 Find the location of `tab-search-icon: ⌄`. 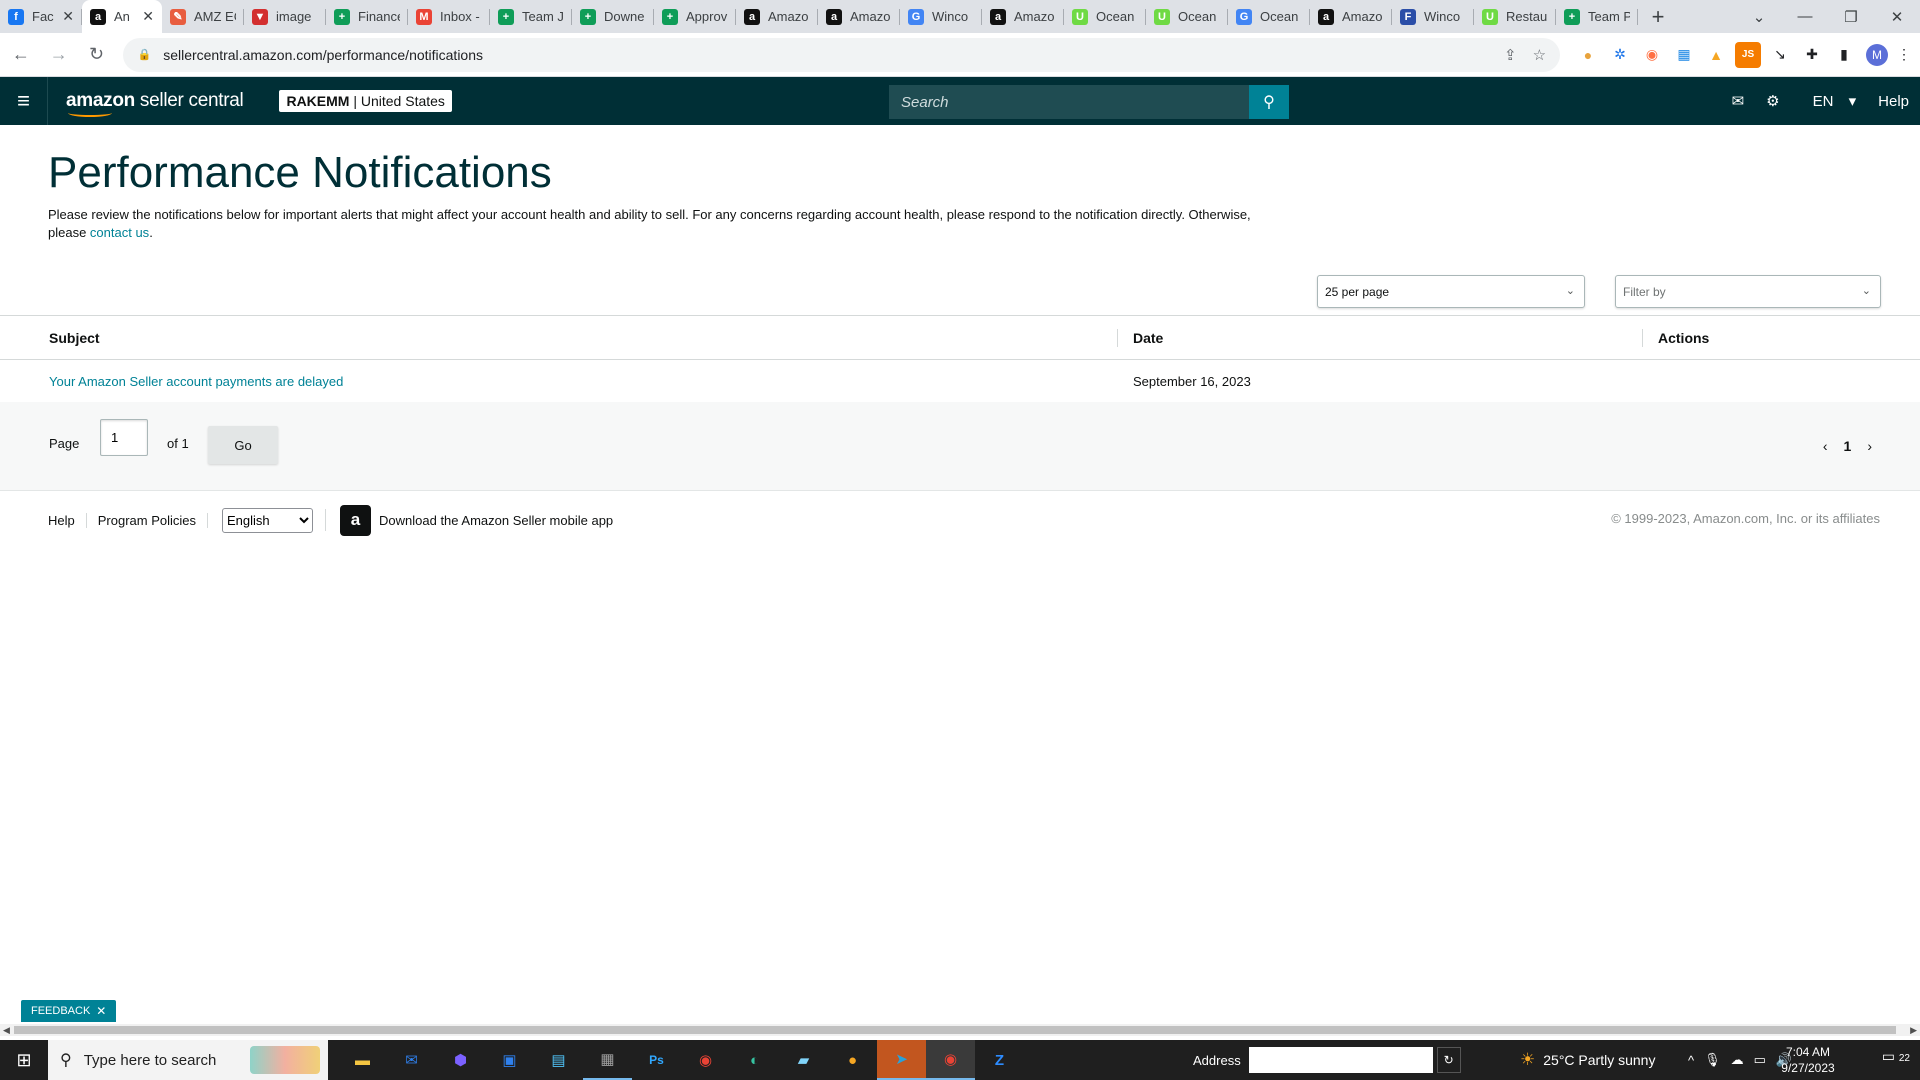

tab-search-icon: ⌄ is located at coordinates (1759, 16).